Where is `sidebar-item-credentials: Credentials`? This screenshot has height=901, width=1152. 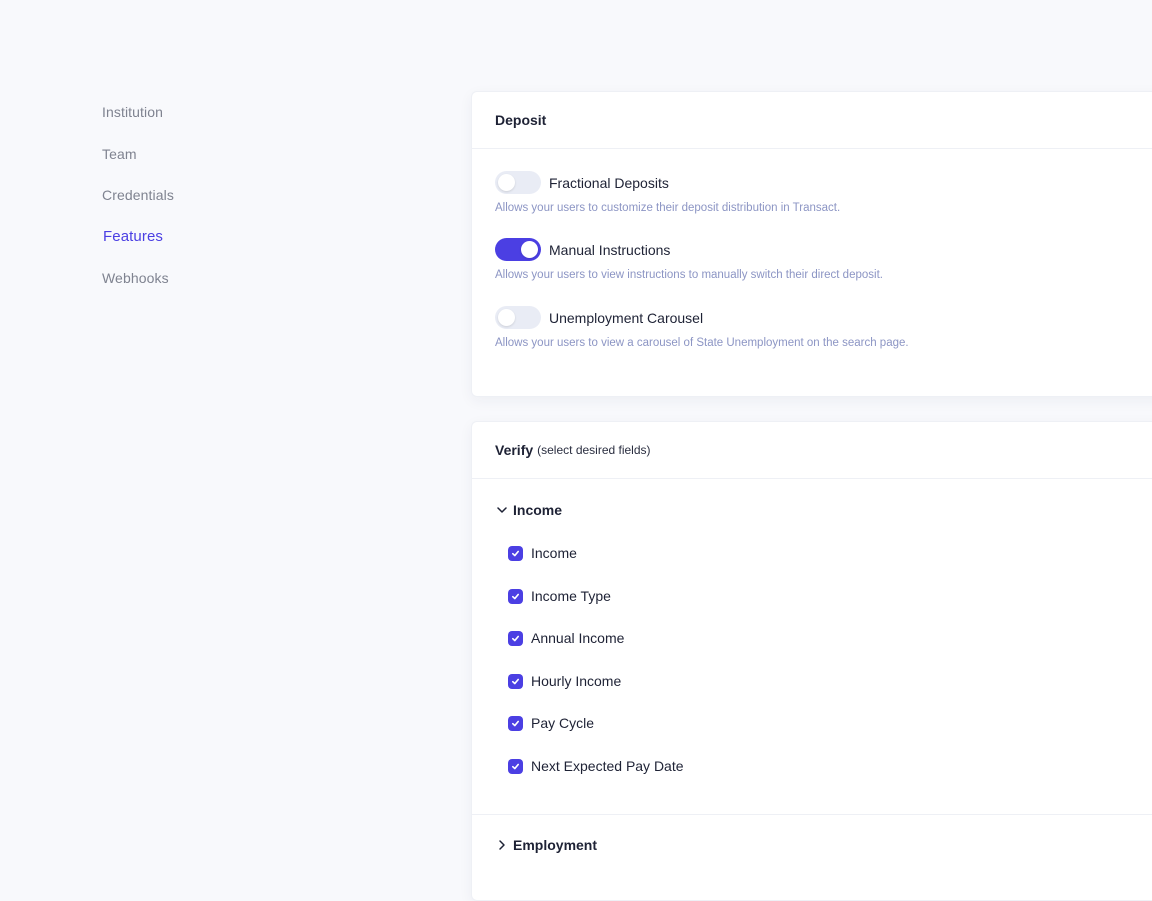 sidebar-item-credentials: Credentials is located at coordinates (202, 195).